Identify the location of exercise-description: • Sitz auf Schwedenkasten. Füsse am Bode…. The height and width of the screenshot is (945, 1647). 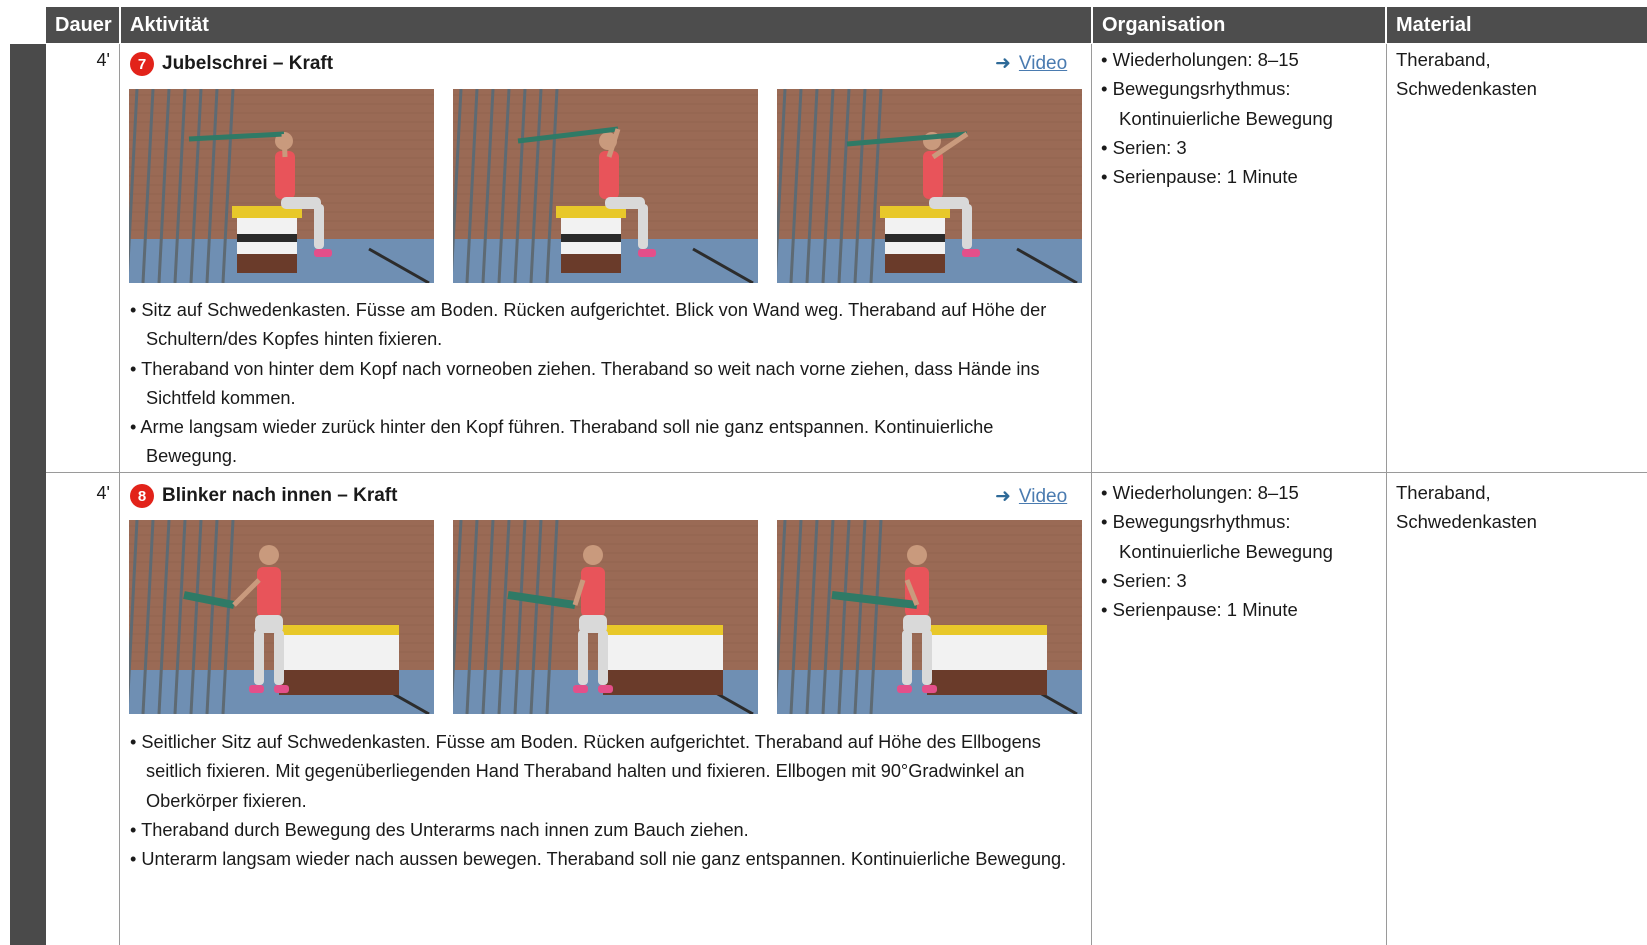
(607, 384).